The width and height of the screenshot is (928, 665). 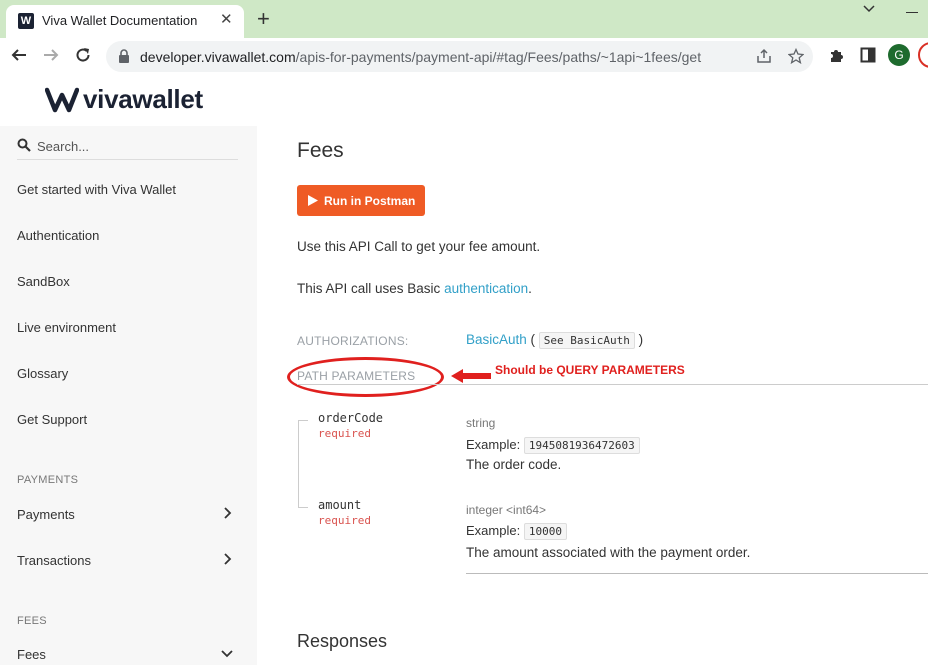 I want to click on authorizations-value: BasicAuth ( See BasicAuth ), so click(x=554, y=340).